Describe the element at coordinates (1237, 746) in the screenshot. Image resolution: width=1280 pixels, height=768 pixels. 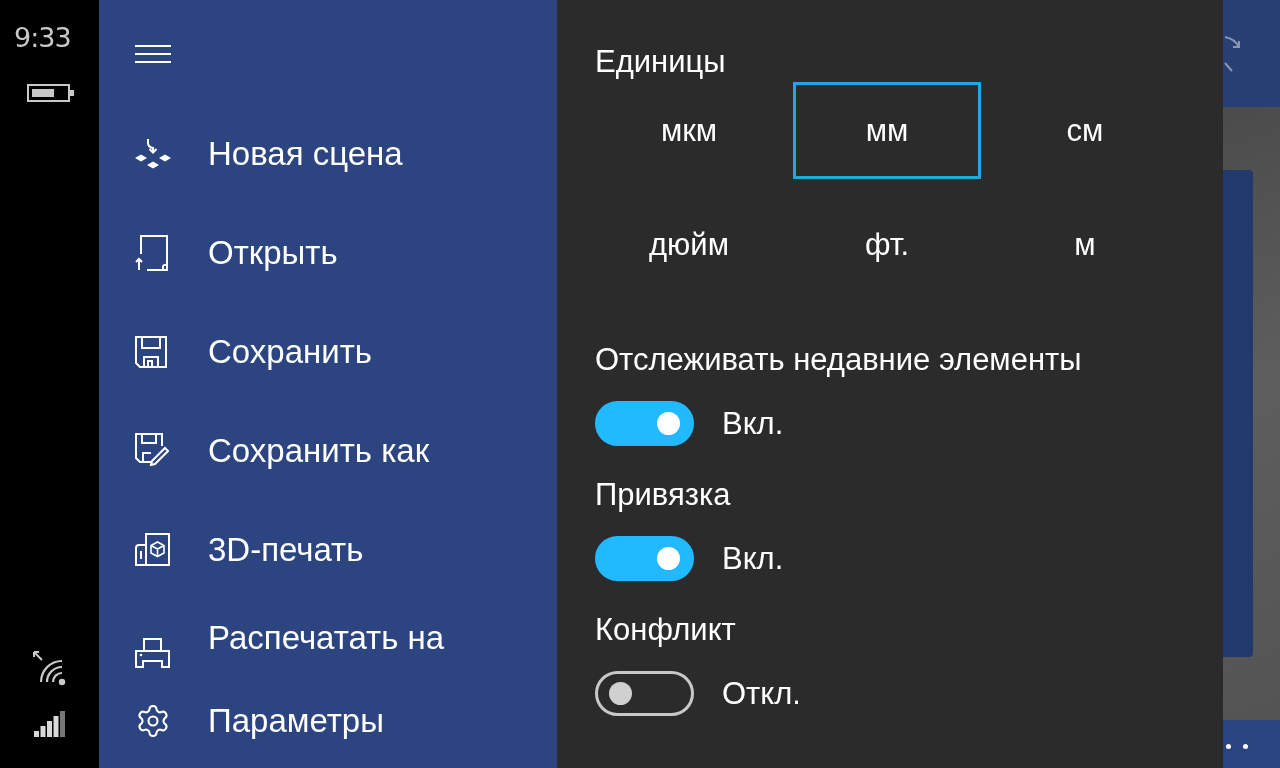
I see `dots-icon` at that location.